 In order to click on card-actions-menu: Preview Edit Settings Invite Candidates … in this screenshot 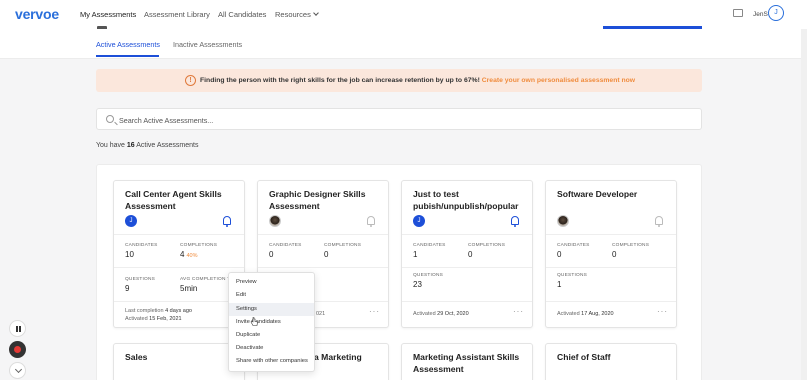, I will do `click(271, 322)`.